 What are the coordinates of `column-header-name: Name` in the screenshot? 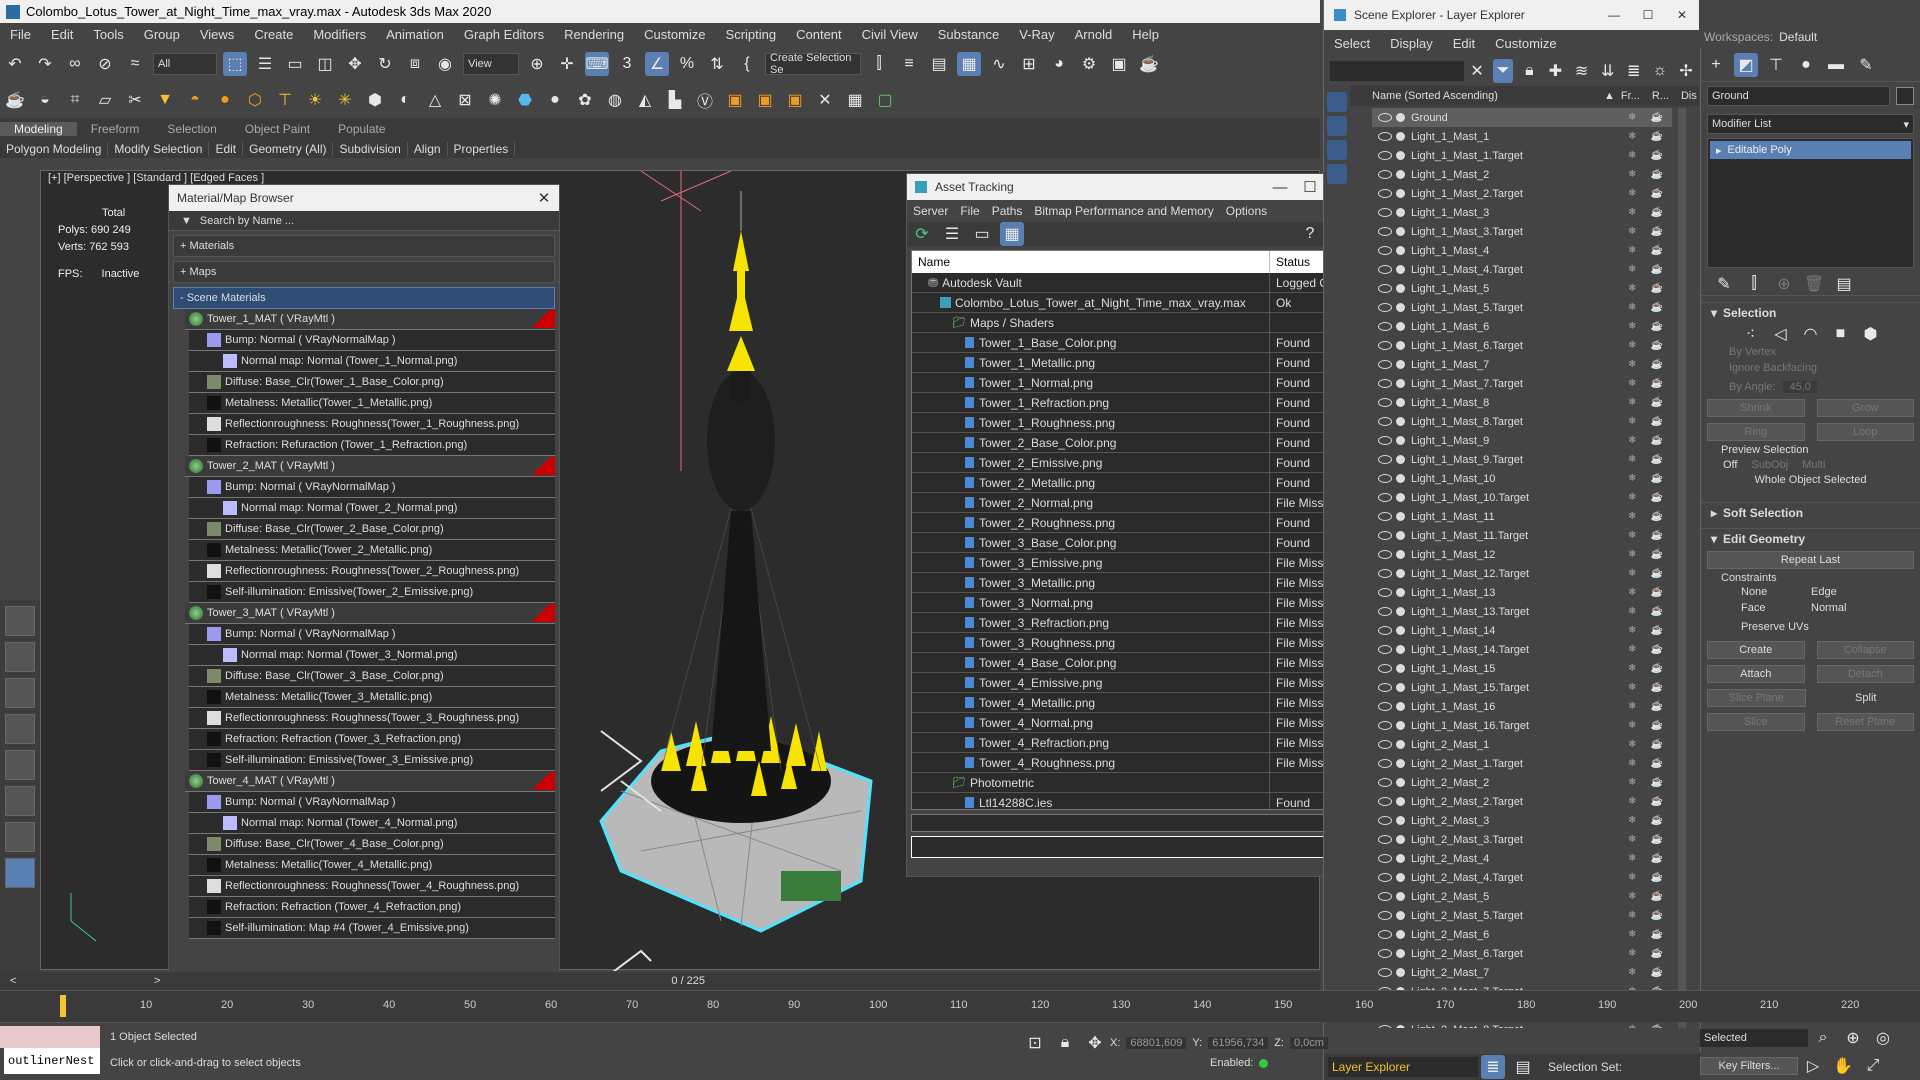 It's located at (1091, 262).